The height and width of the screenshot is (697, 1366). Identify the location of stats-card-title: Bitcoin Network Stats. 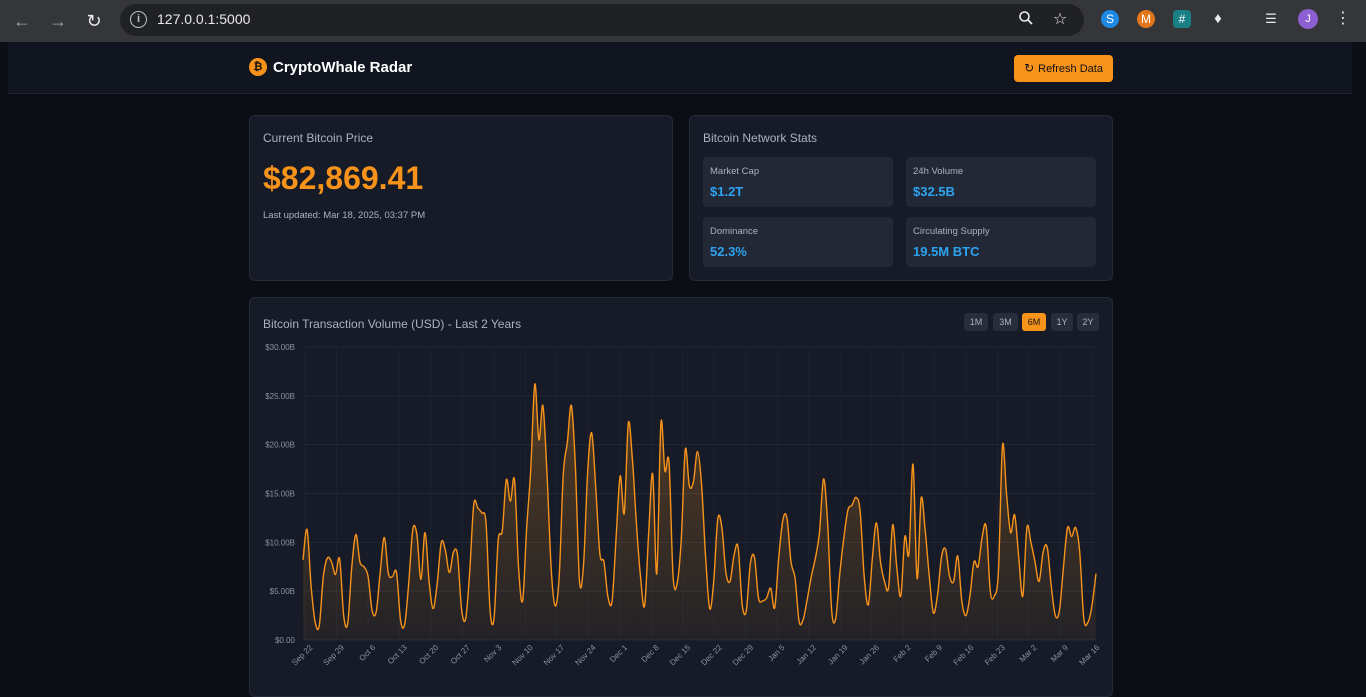
(760, 138).